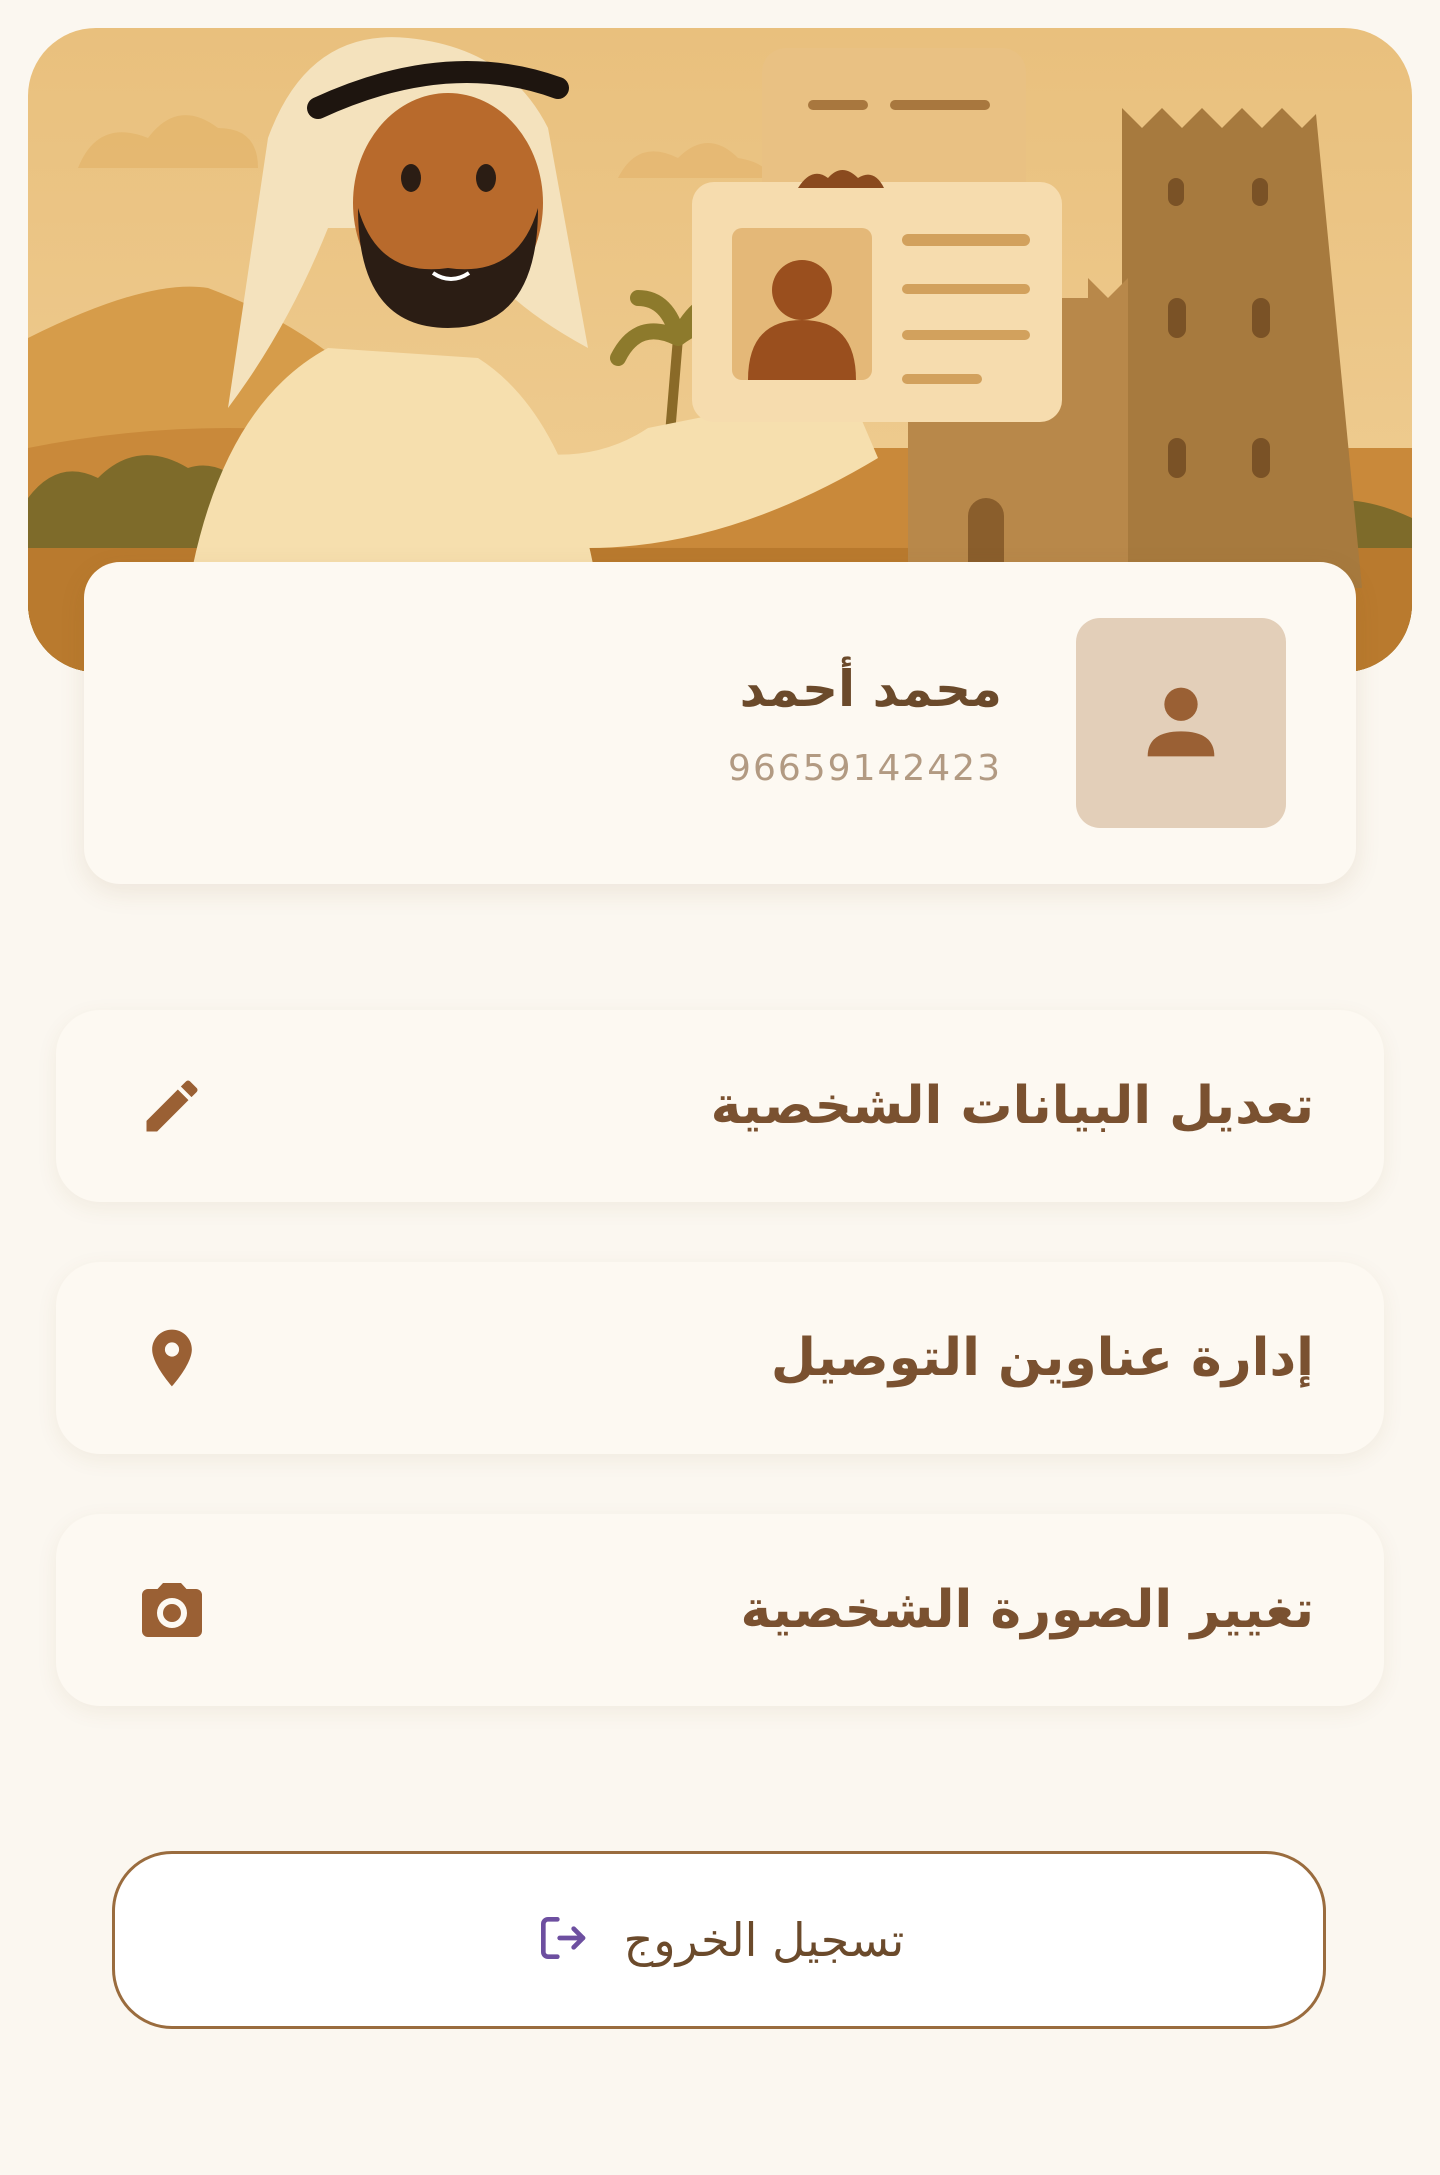  What do you see at coordinates (1012, 1106) in the screenshot?
I see `menu-item-label: تعديل البيانات الشخصية` at bounding box center [1012, 1106].